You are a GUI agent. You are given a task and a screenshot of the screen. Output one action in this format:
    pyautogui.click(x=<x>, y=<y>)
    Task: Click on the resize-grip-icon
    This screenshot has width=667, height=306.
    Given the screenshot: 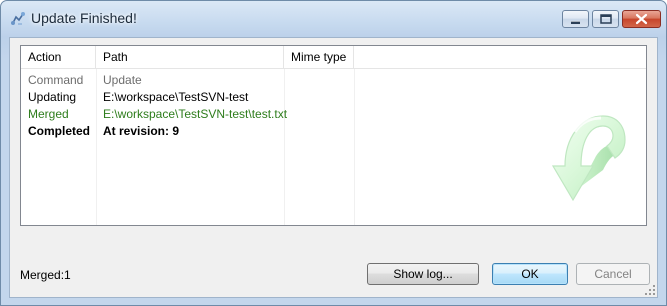 What is the action you would take?
    pyautogui.click(x=650, y=290)
    